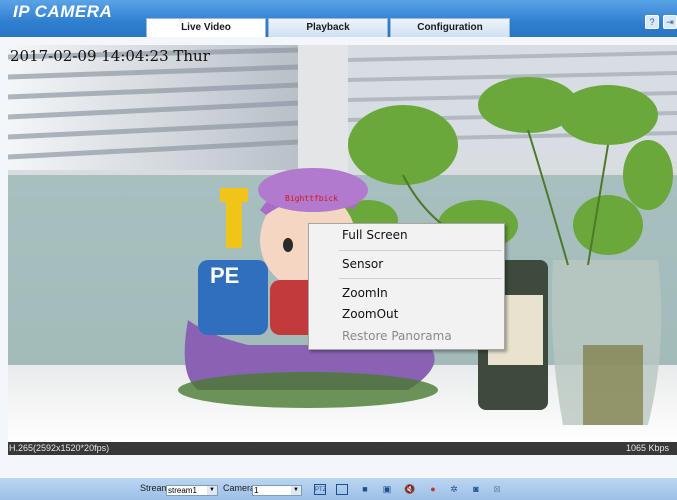 This screenshot has height=500, width=677. Describe the element at coordinates (647, 448) in the screenshot. I see `bitrate-readout: 1065 Kbps` at that location.